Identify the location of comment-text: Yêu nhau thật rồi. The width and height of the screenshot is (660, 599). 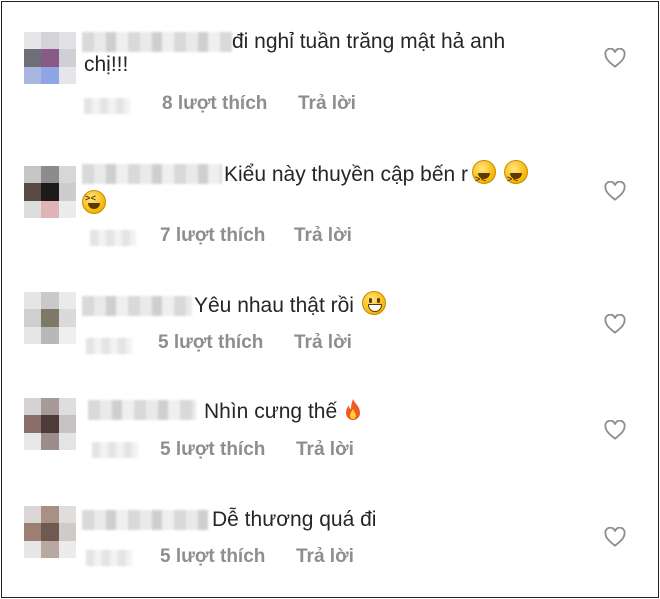
(290, 306).